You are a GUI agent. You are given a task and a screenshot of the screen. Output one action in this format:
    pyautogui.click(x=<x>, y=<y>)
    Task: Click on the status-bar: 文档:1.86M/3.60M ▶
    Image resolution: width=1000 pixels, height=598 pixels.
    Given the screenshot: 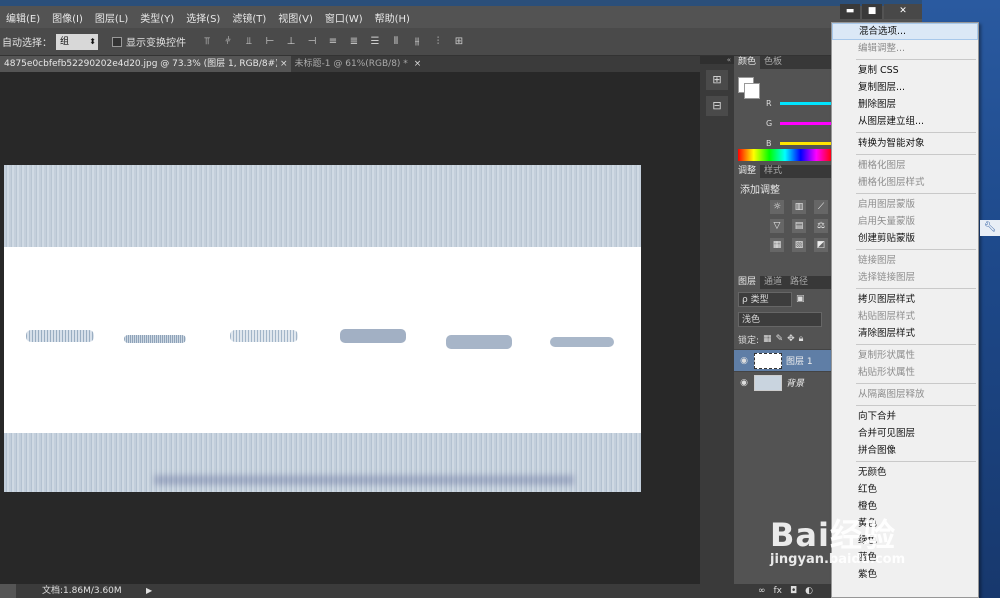 What is the action you would take?
    pyautogui.click(x=350, y=591)
    